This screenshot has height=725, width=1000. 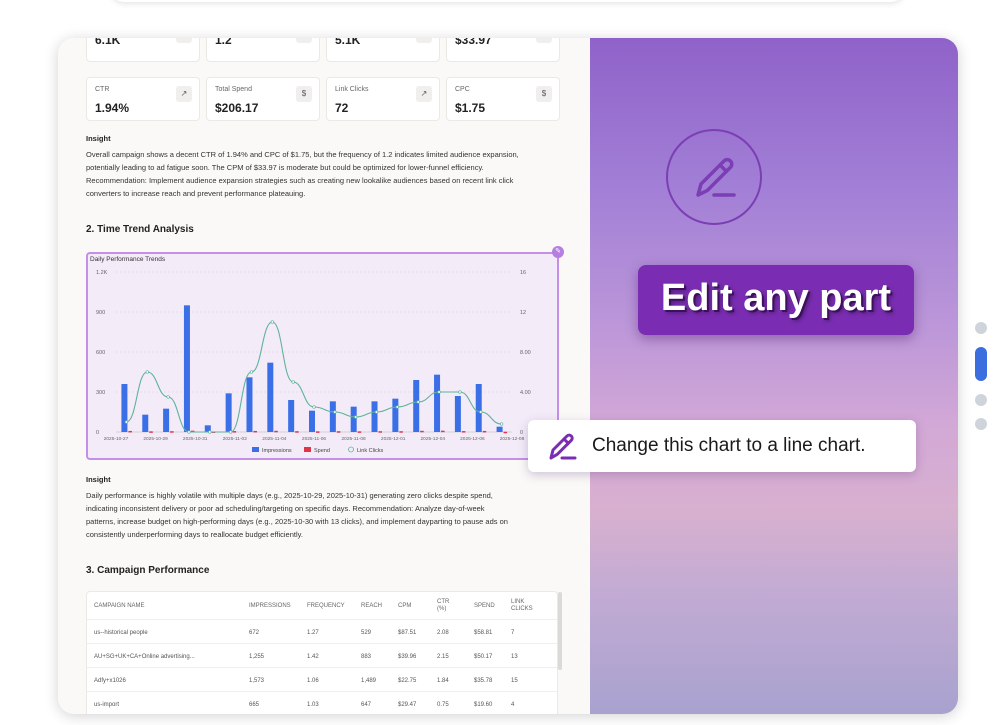 I want to click on metric-value: 1.2, so click(x=223, y=42).